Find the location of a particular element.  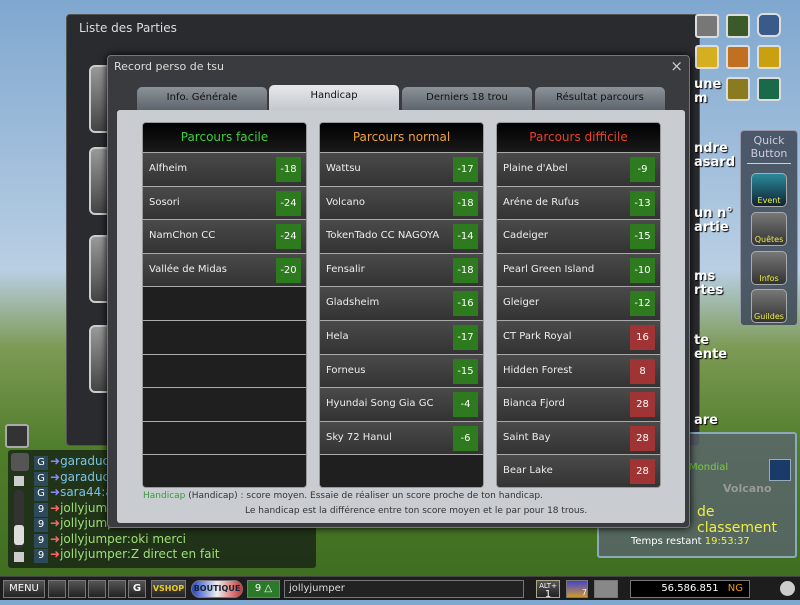

event-button: Event is located at coordinates (769, 190).